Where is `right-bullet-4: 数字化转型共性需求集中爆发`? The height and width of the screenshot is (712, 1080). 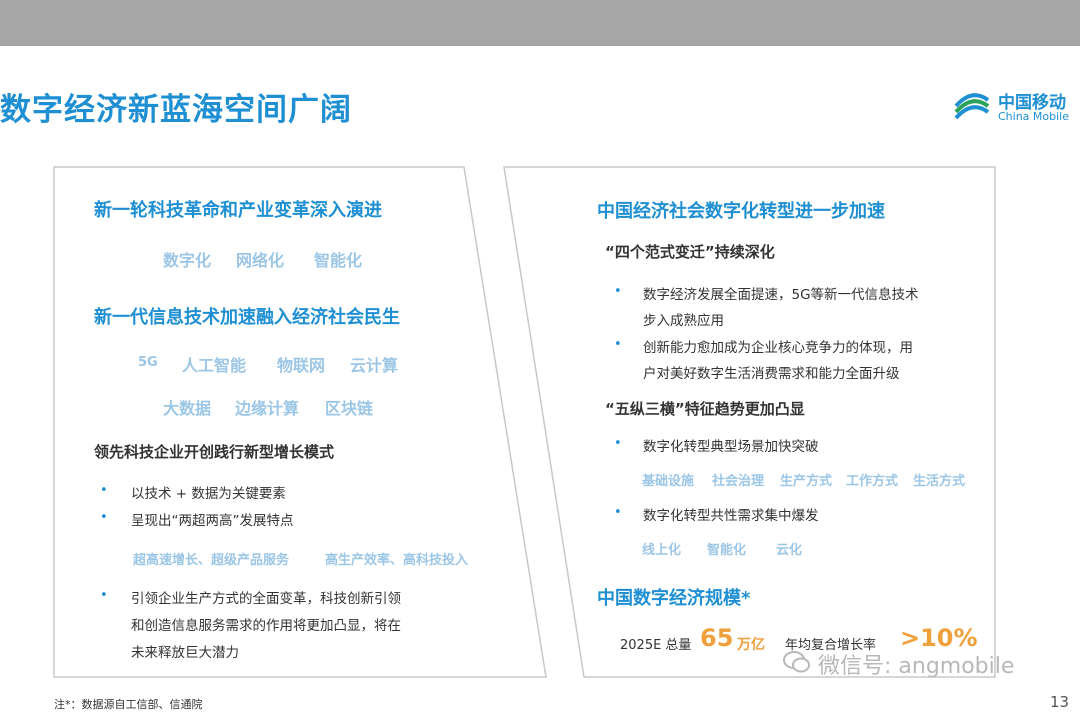 right-bullet-4: 数字化转型共性需求集中爆发 is located at coordinates (731, 516).